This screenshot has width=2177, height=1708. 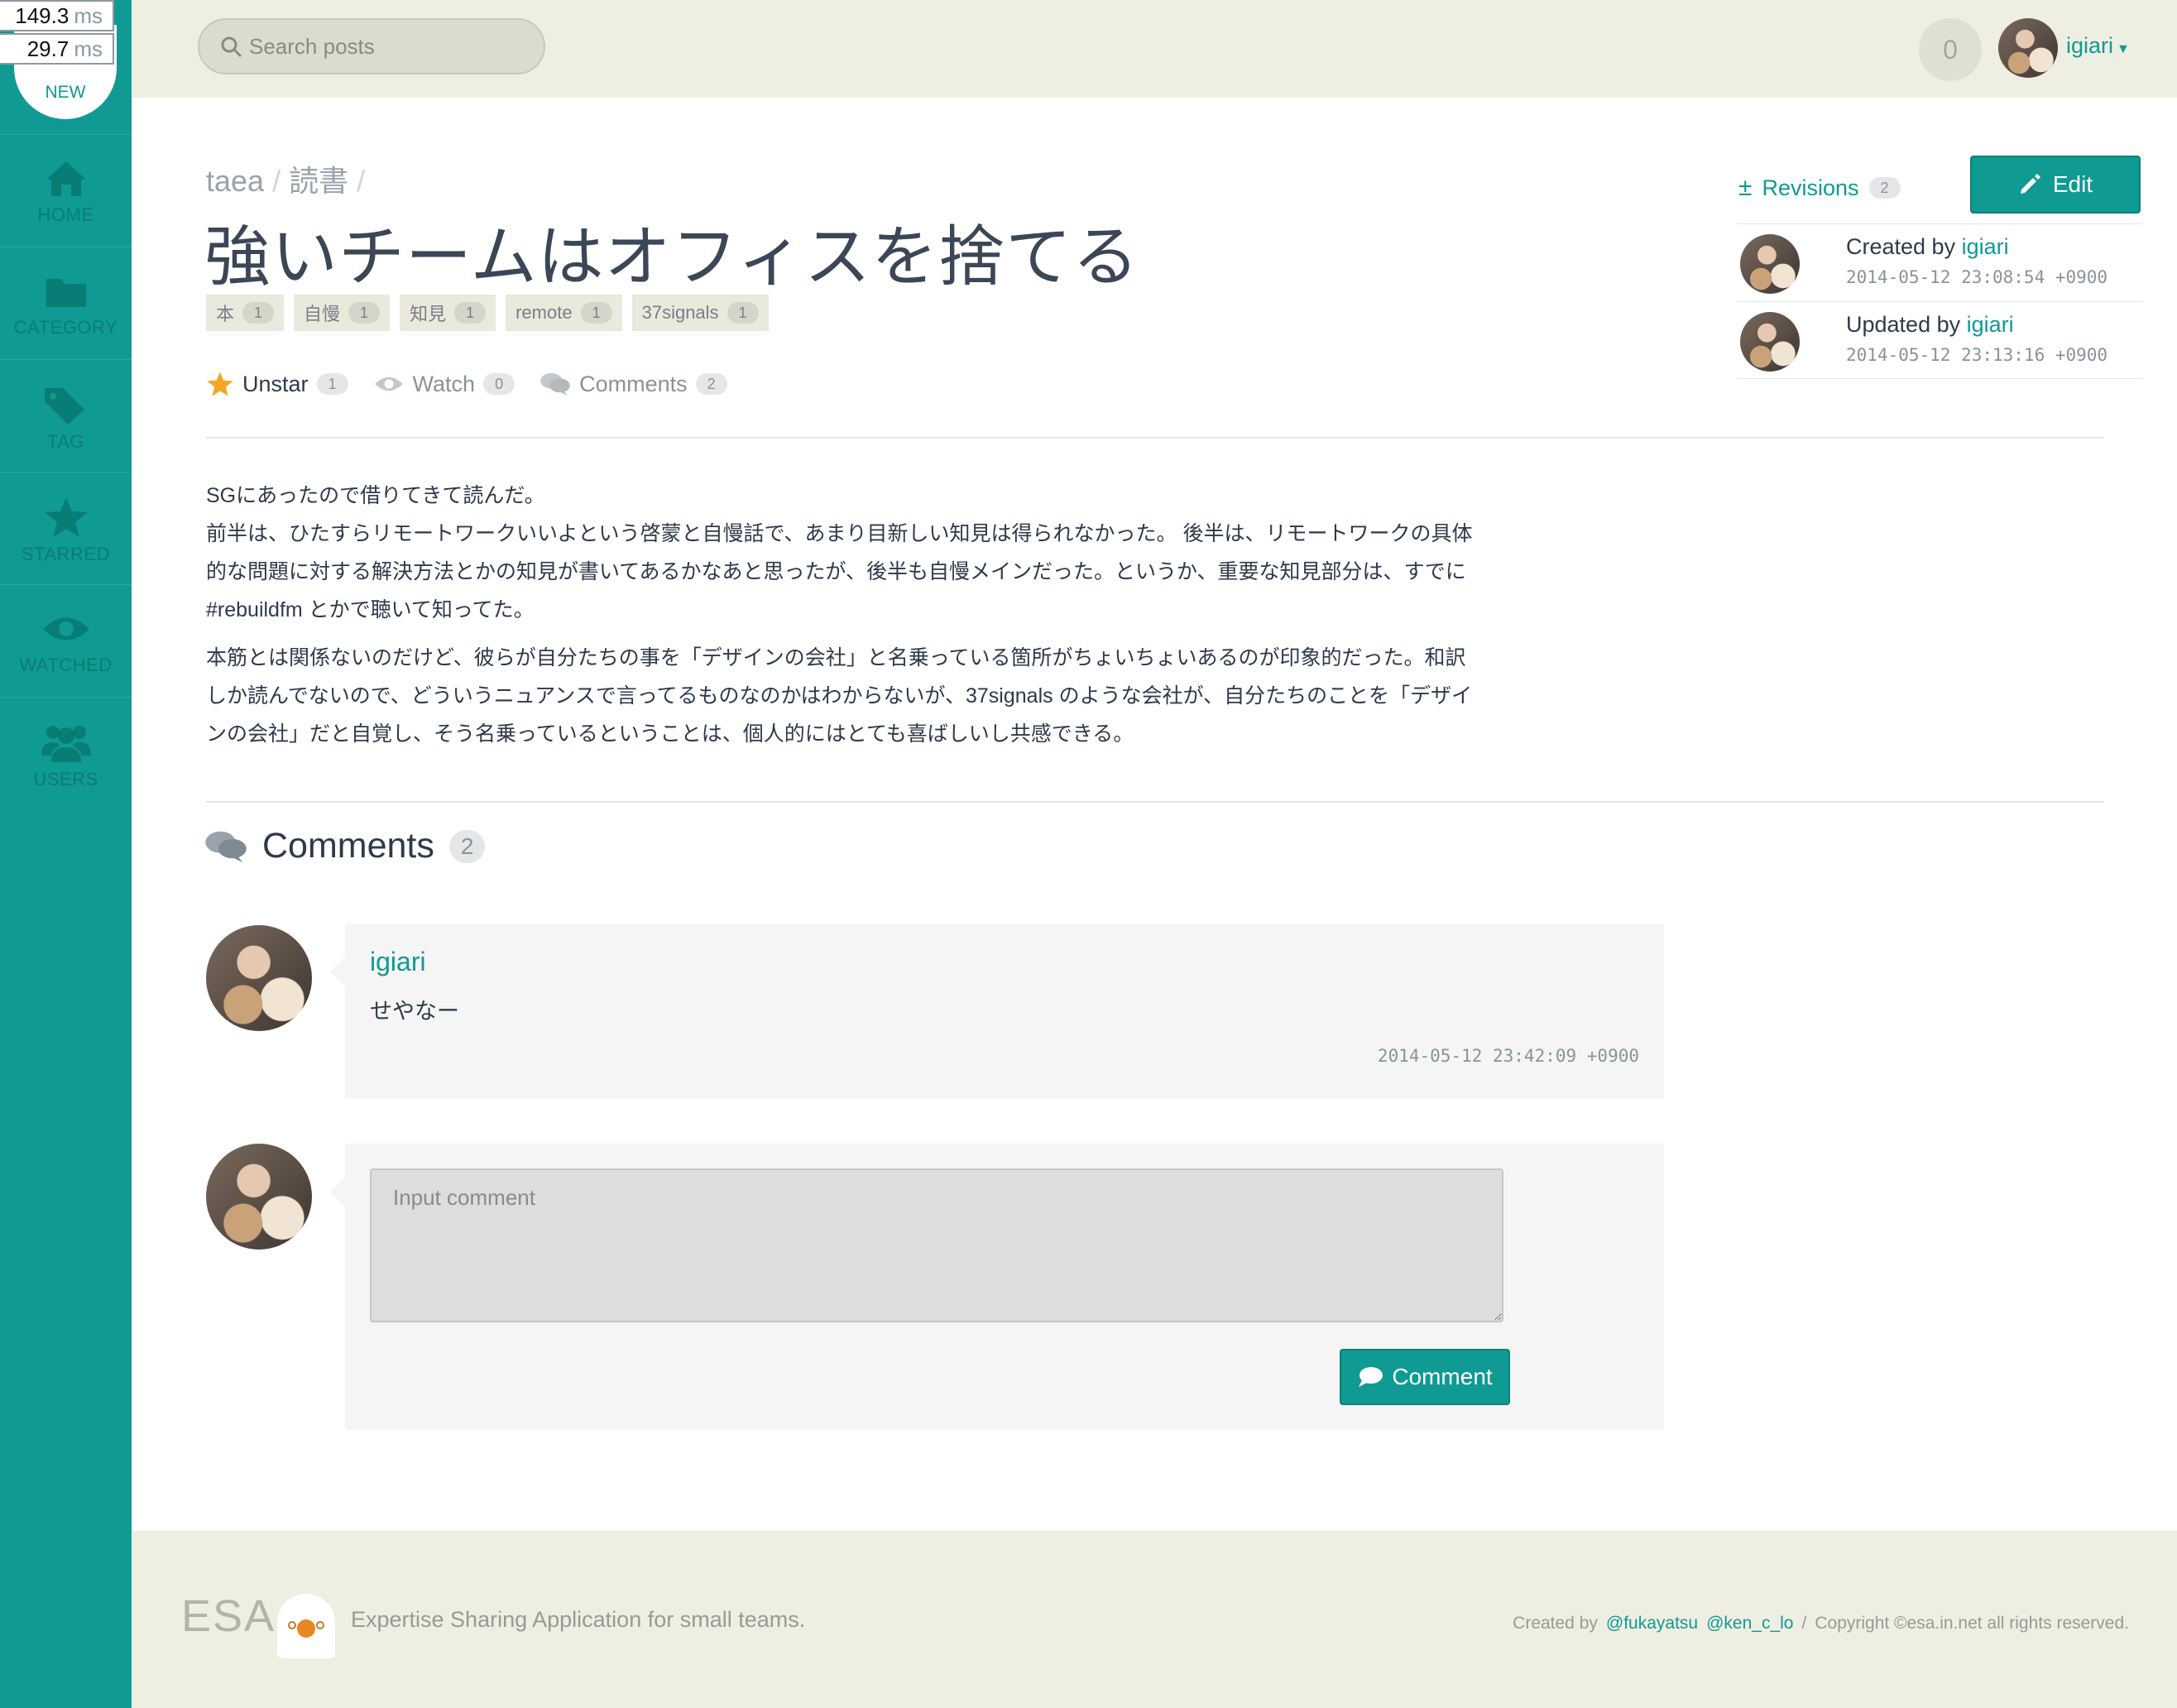 I want to click on footer-author-link: @ken_c_lo, so click(x=1750, y=1624).